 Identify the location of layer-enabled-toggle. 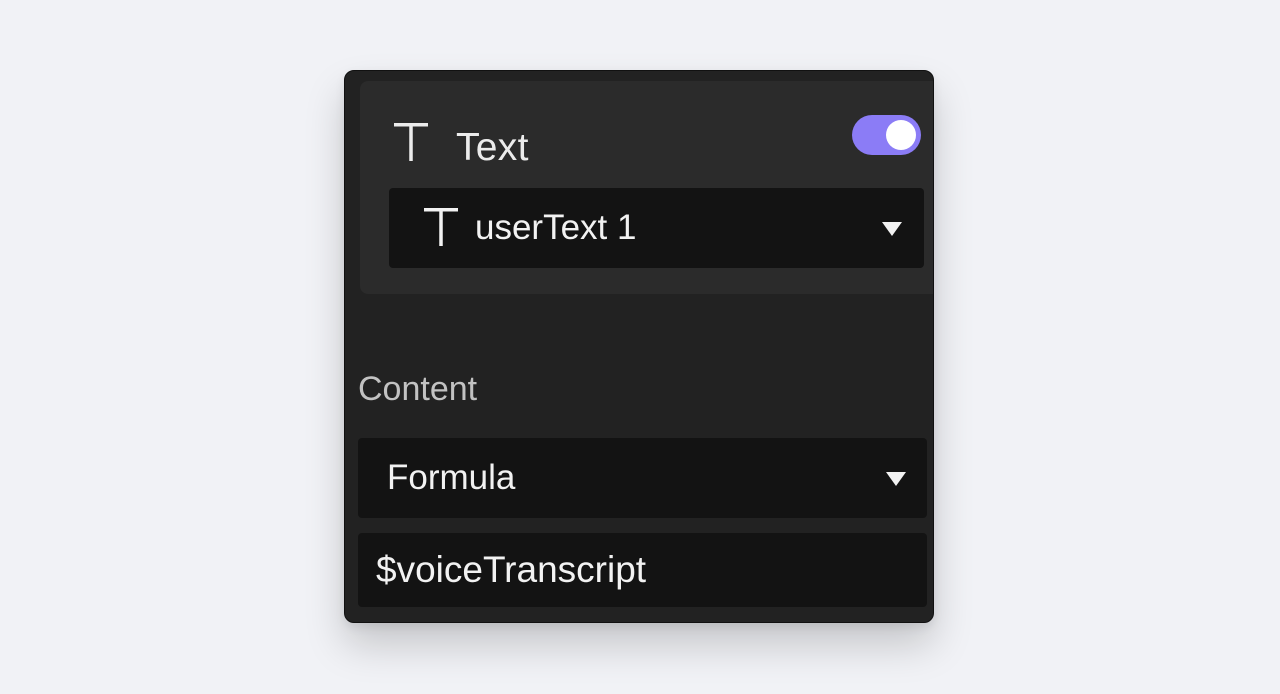
(886, 135).